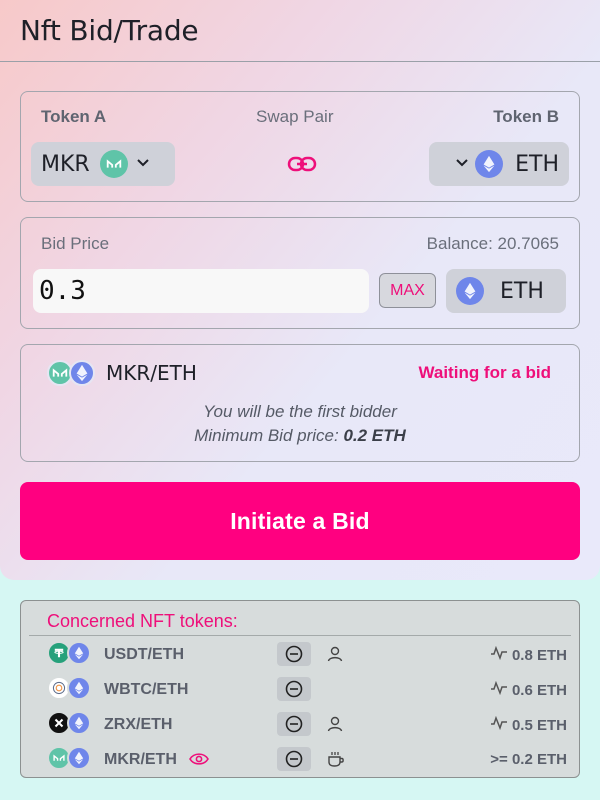 This screenshot has width=600, height=800. What do you see at coordinates (113, 164) in the screenshot?
I see `mkr-icon` at bounding box center [113, 164].